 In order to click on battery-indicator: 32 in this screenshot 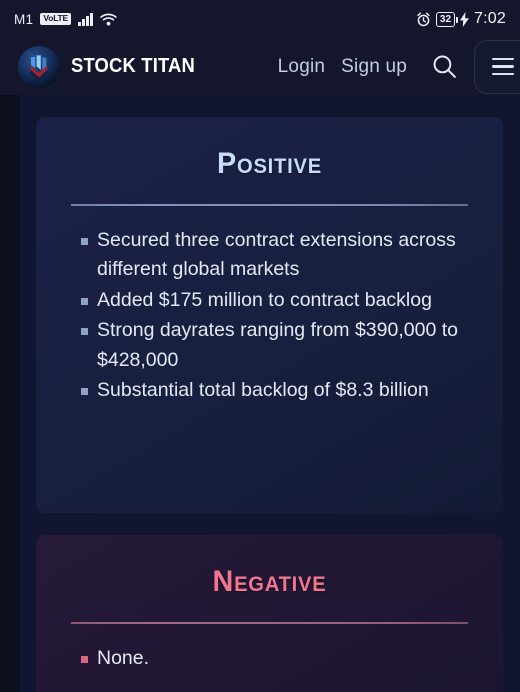, I will do `click(447, 19)`.